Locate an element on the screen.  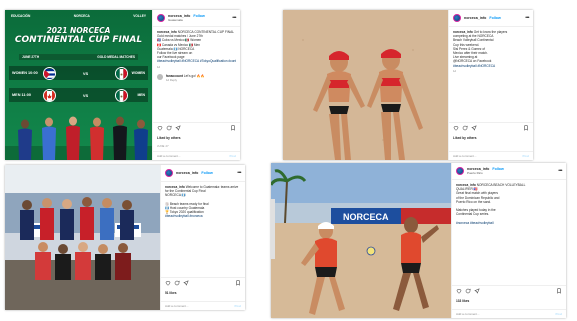
location-link: Guatemala is located at coordinates (186, 20).